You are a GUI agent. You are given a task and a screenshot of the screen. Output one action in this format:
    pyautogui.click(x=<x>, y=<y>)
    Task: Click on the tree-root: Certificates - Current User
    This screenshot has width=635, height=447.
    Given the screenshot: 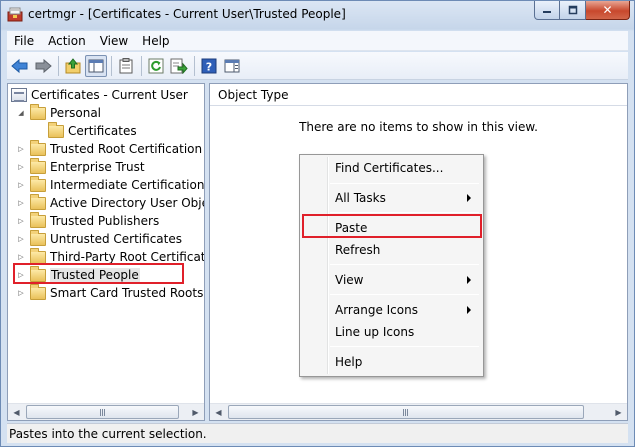 What is the action you would take?
    pyautogui.click(x=99, y=95)
    